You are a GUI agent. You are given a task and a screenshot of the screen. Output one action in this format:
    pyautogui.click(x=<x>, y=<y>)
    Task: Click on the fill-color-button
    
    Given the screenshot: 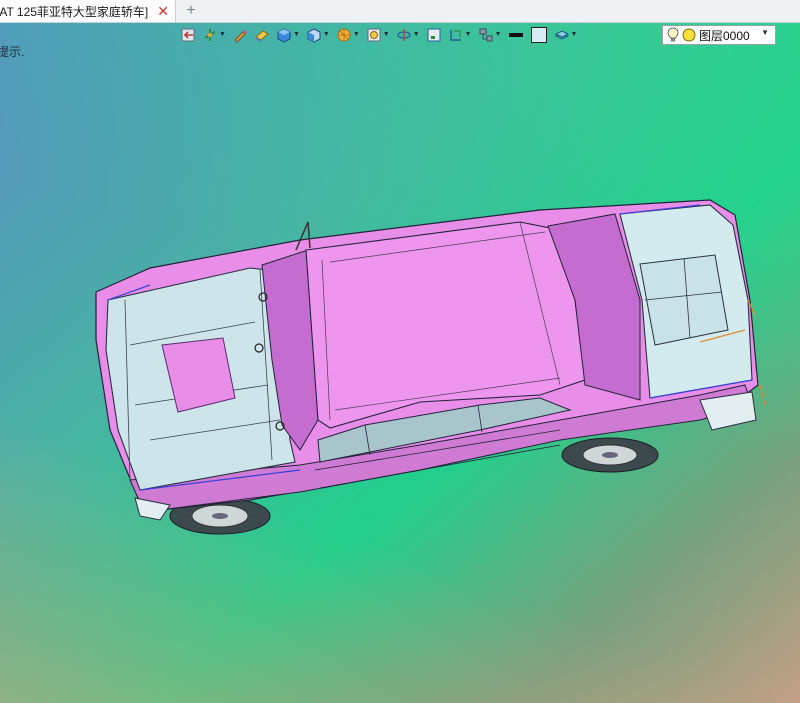 What is the action you would take?
    pyautogui.click(x=539, y=35)
    